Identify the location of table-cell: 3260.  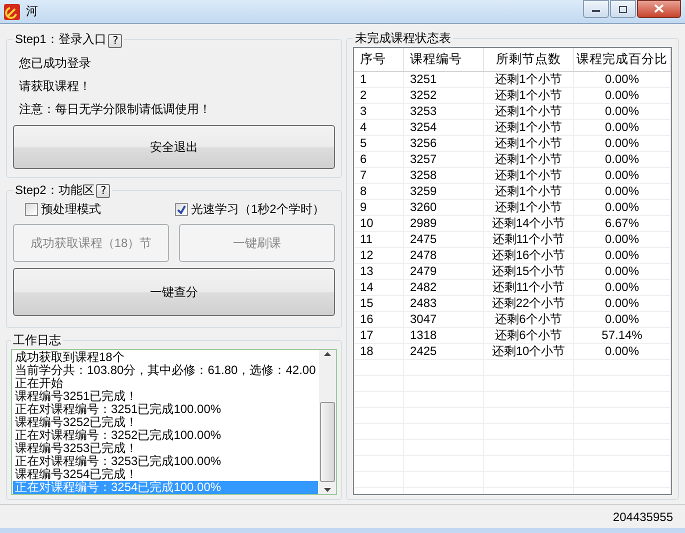
(444, 207).